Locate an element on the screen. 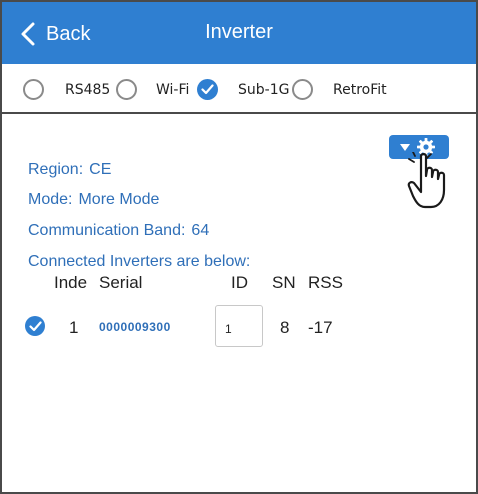 The image size is (478, 494). radio-rs485 is located at coordinates (33, 89).